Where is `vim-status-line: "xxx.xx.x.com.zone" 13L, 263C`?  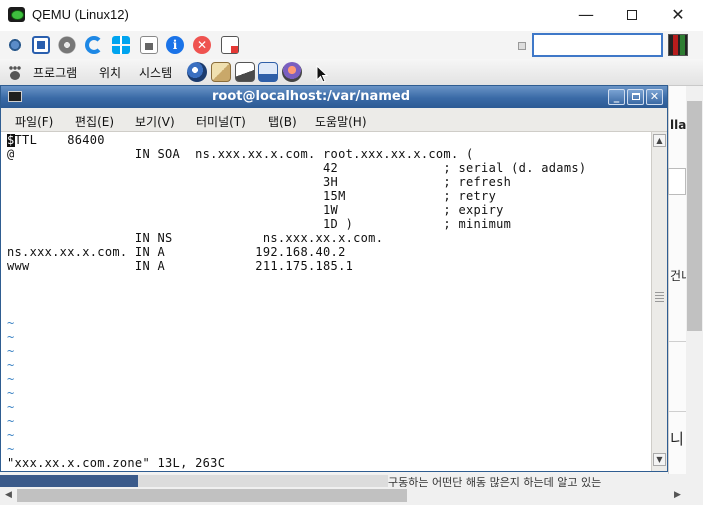
vim-status-line: "xxx.xx.x.com.zone" 13L, 263C is located at coordinates (116, 463).